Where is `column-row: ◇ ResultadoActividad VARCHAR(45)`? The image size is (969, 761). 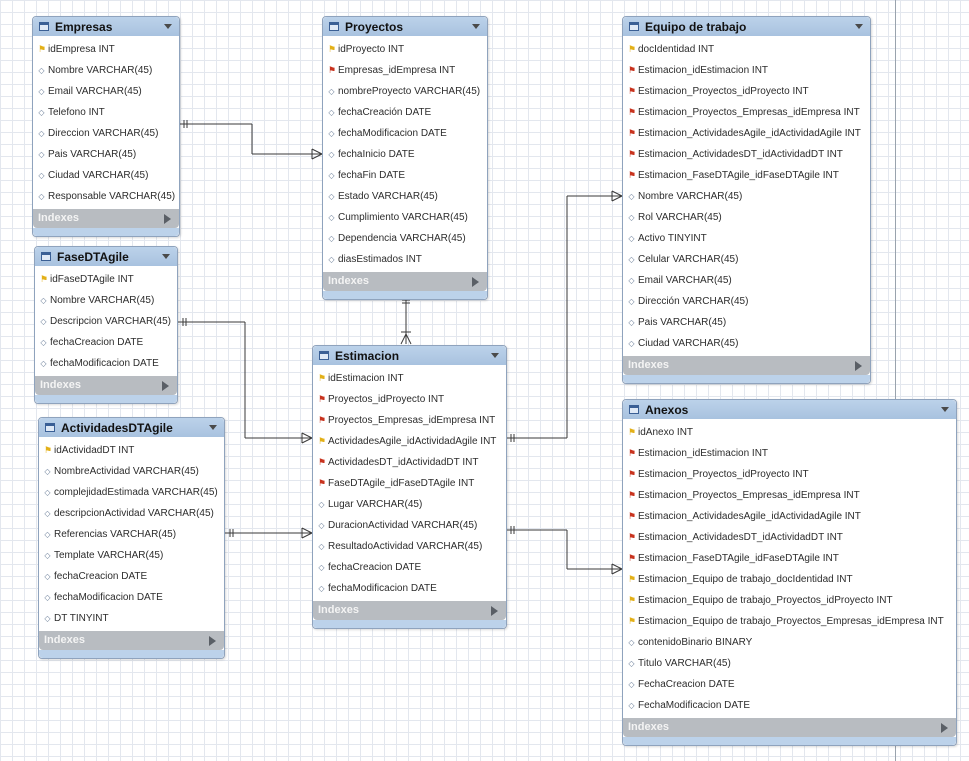 column-row: ◇ ResultadoActividad VARCHAR(45) is located at coordinates (409, 546).